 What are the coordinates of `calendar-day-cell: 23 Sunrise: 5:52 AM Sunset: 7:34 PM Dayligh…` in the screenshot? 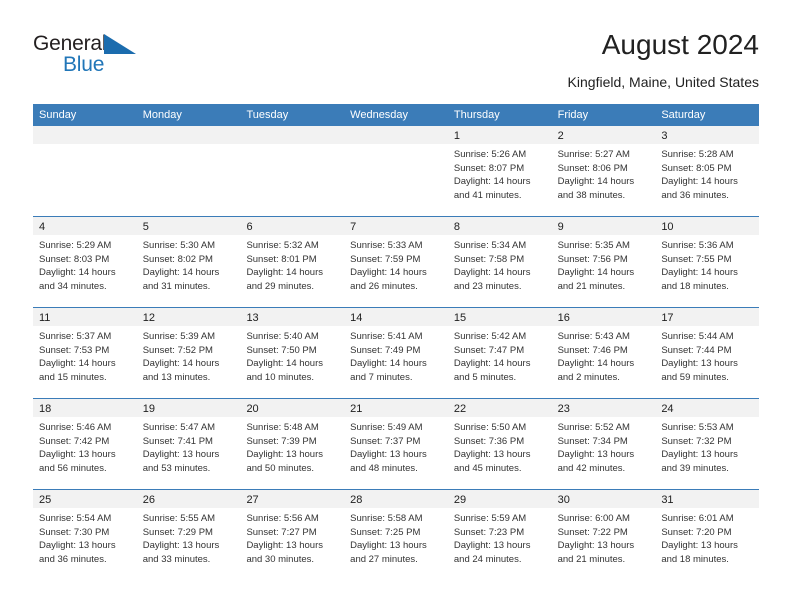 It's located at (603, 444).